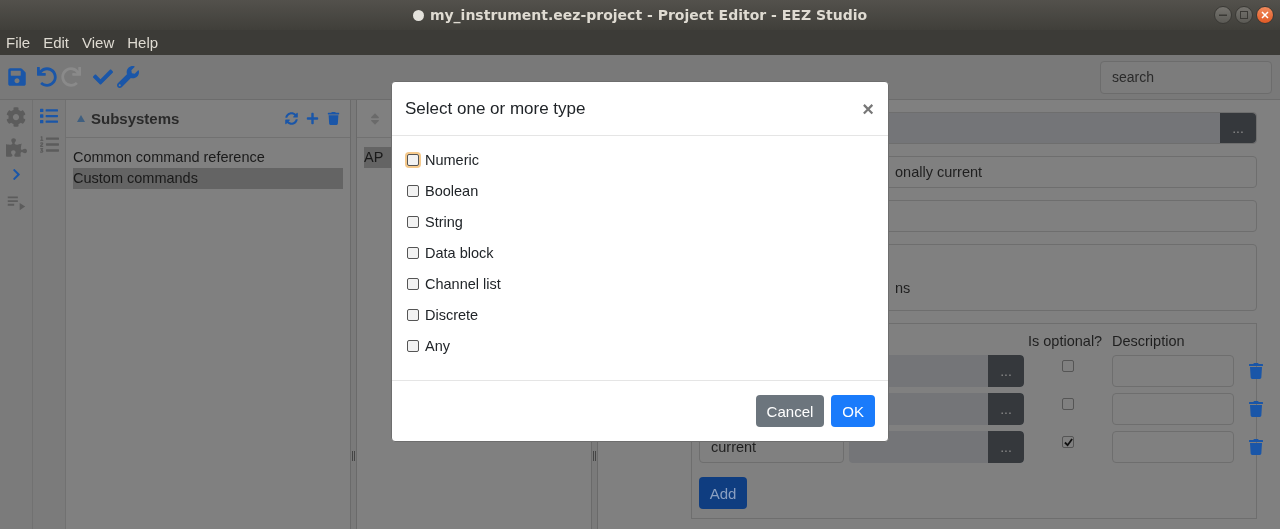  What do you see at coordinates (103, 77) in the screenshot?
I see `check-icon` at bounding box center [103, 77].